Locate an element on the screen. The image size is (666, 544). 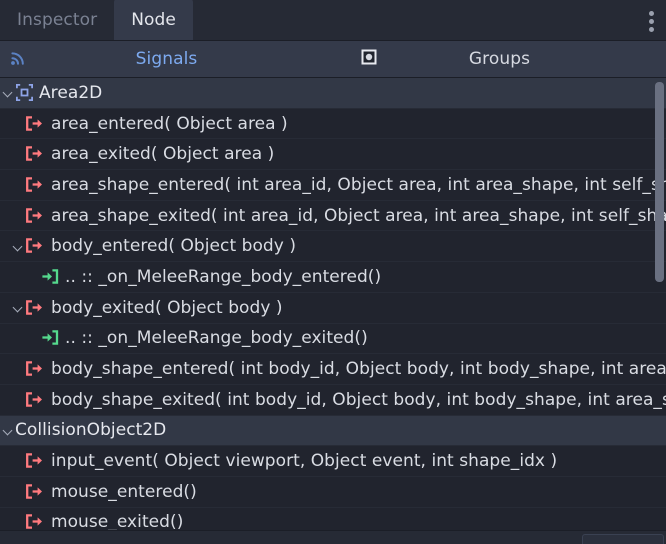
subtab-signals-label: Signals is located at coordinates (166, 59).